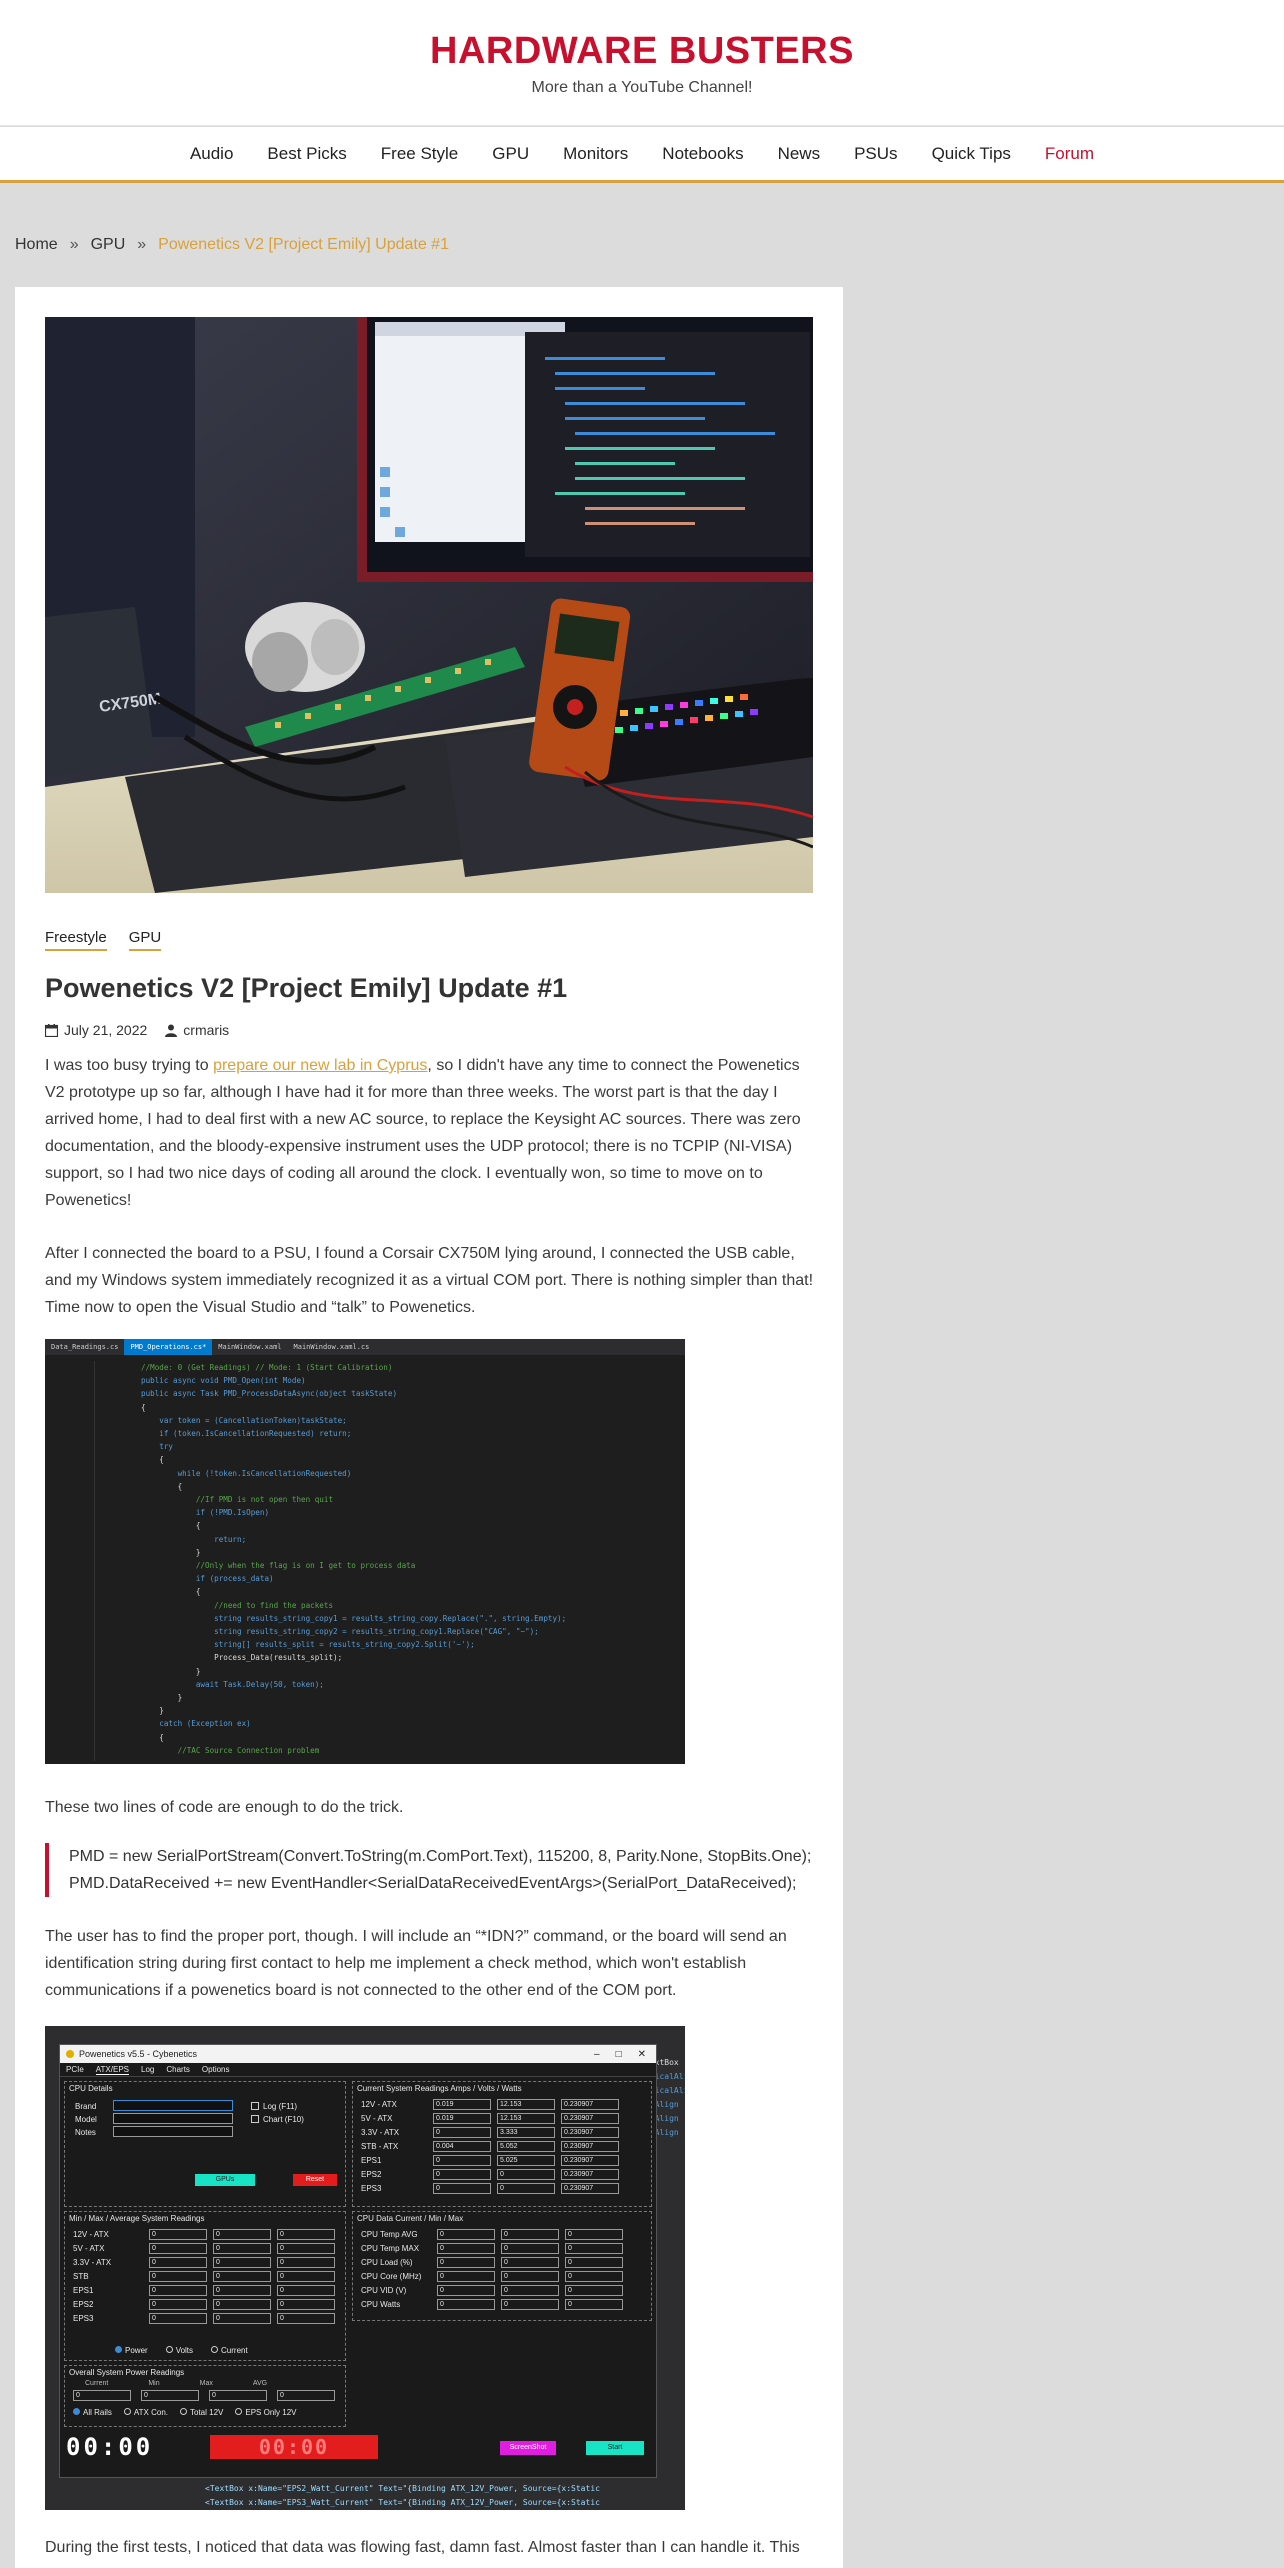 The height and width of the screenshot is (2568, 1284). What do you see at coordinates (526, 2132) in the screenshot?
I see `reading-value-v: 3.333` at bounding box center [526, 2132].